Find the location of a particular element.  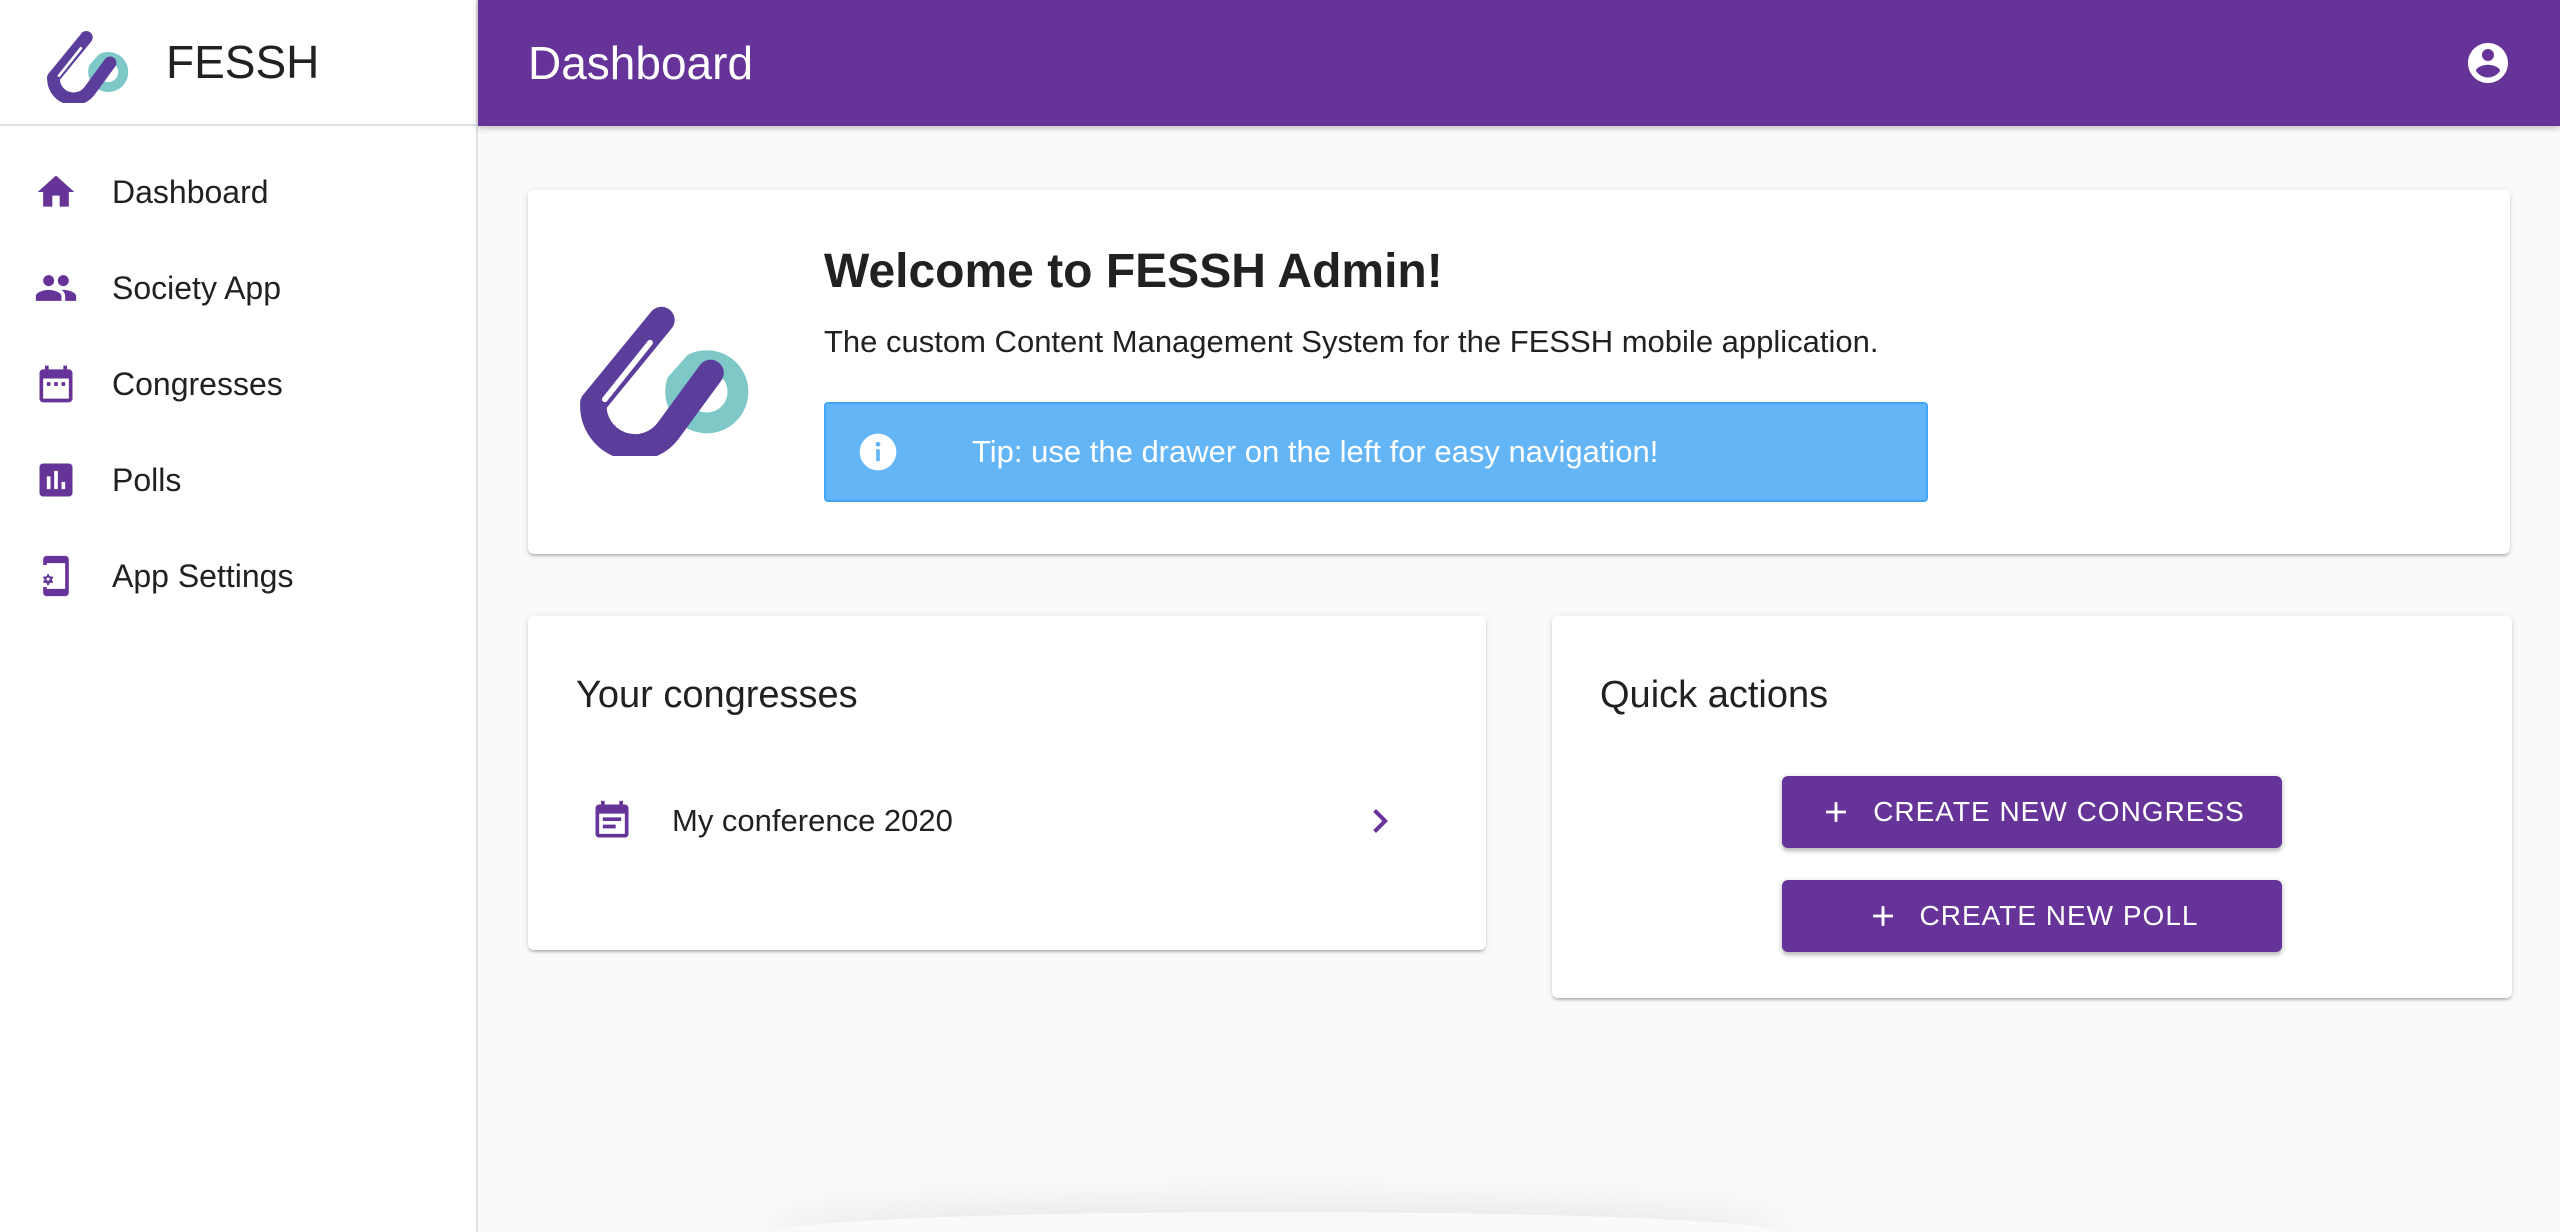

account-button is located at coordinates (2488, 63).